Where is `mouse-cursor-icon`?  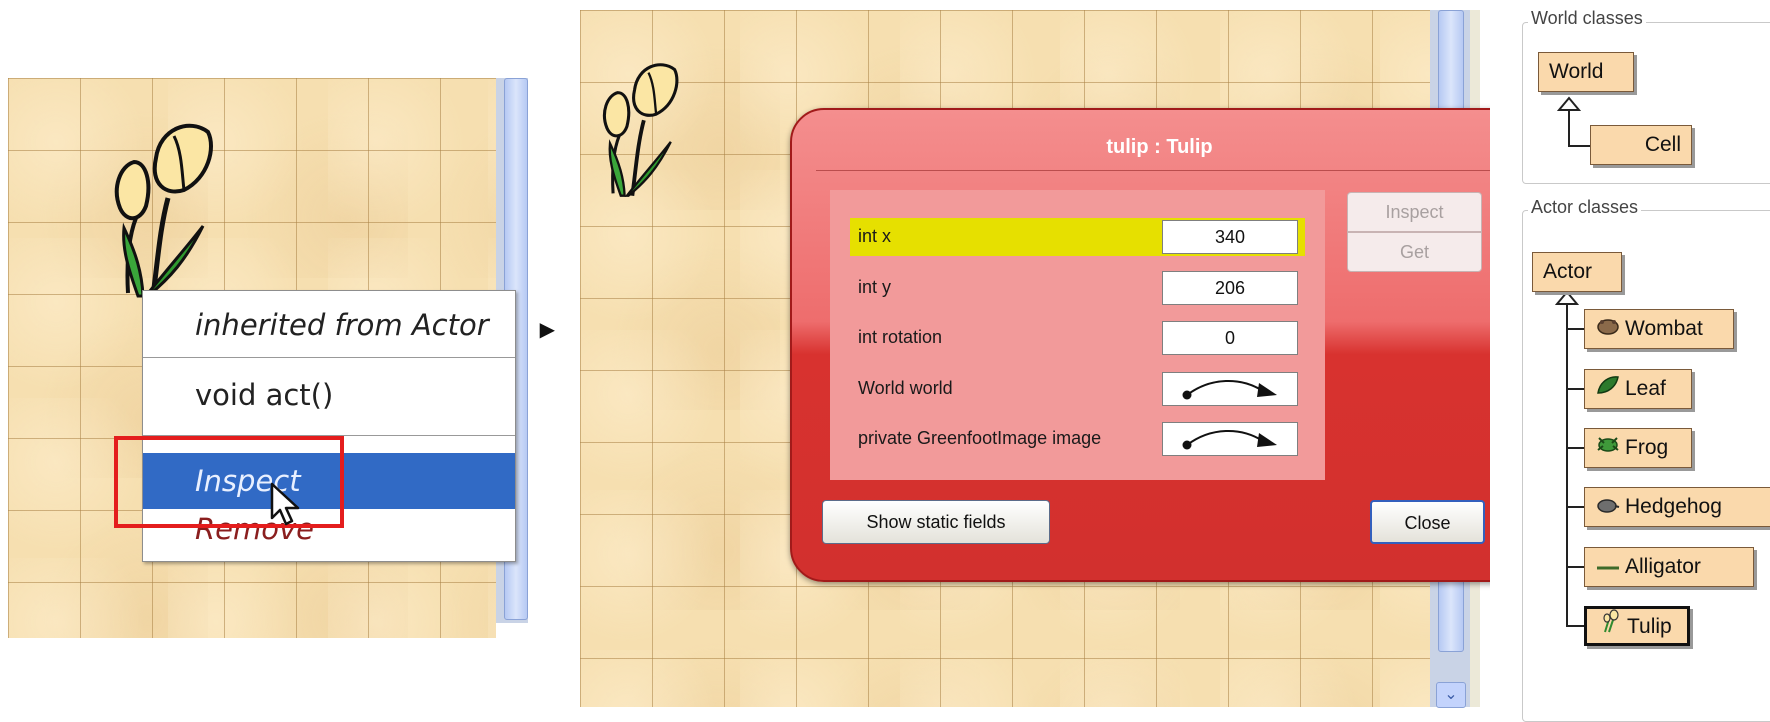 mouse-cursor-icon is located at coordinates (285, 504).